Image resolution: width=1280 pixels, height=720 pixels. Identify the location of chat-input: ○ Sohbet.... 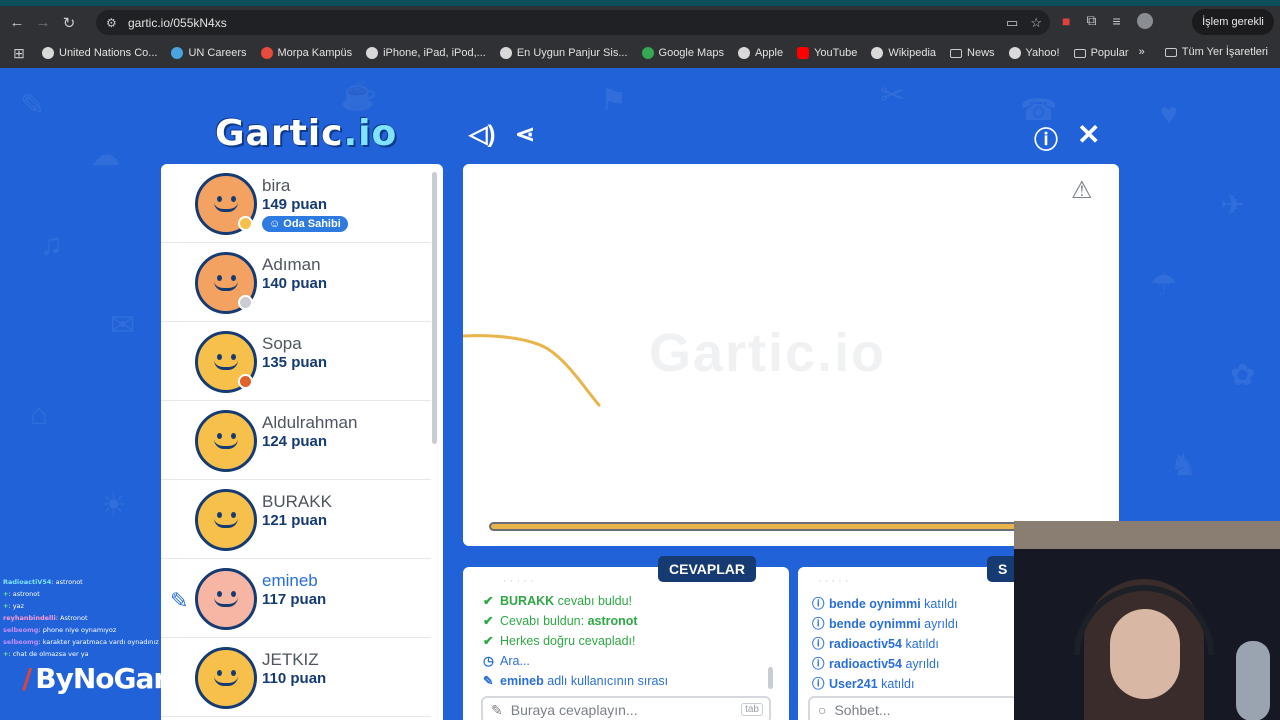
(913, 708).